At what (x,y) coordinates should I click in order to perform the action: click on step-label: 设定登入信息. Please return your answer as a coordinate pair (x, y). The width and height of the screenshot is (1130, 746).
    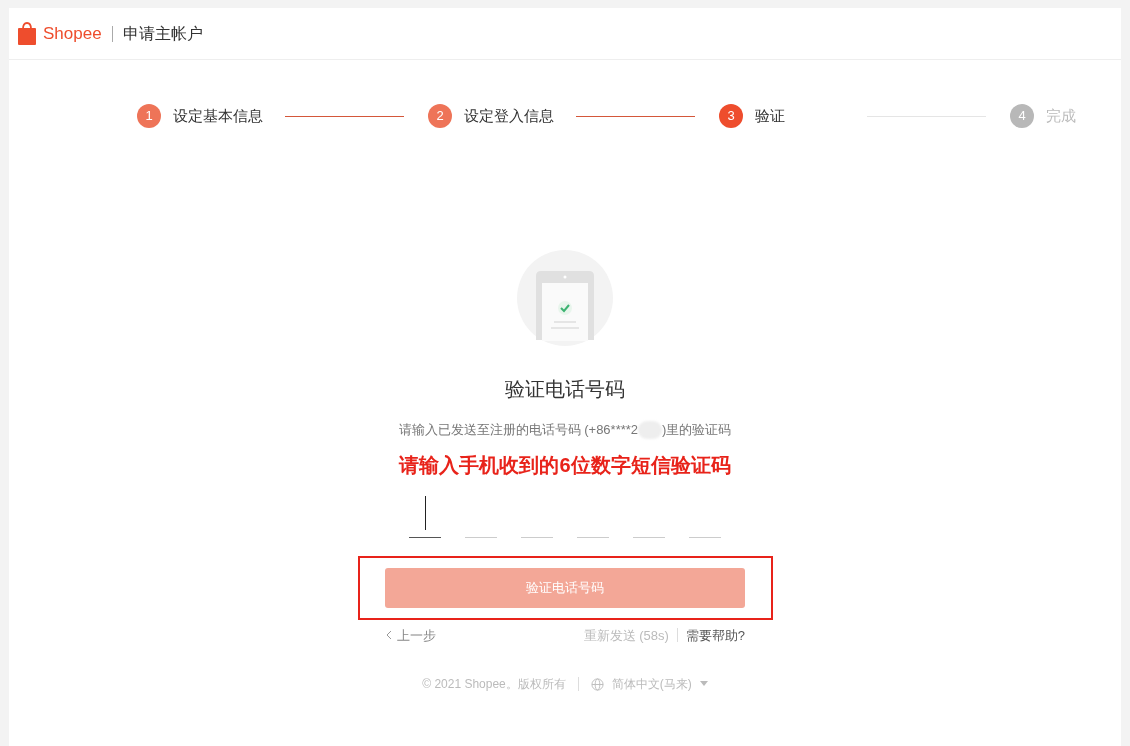
    Looking at the image, I should click on (509, 115).